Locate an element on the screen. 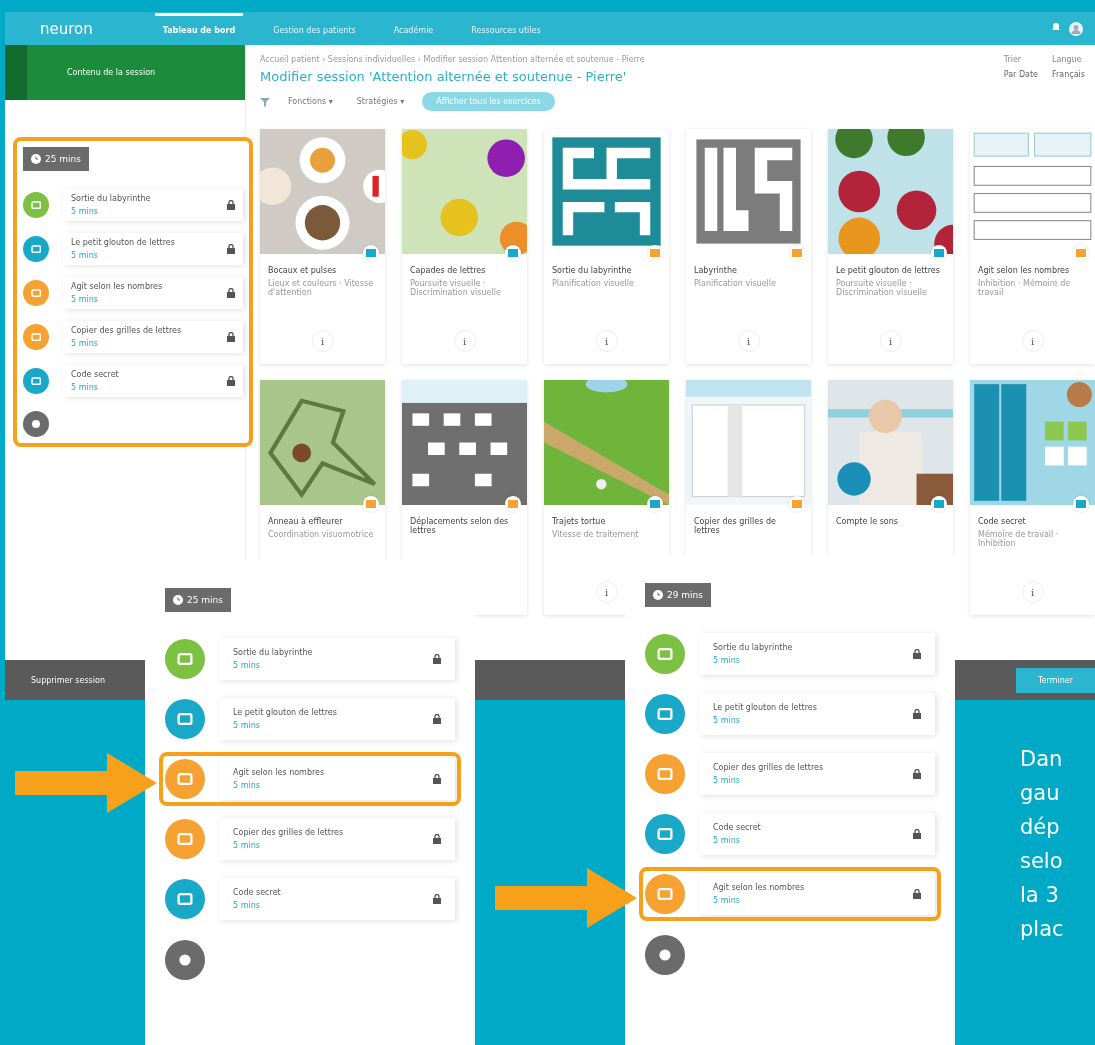  card-title: Sortie du labyrinthe is located at coordinates (592, 270).